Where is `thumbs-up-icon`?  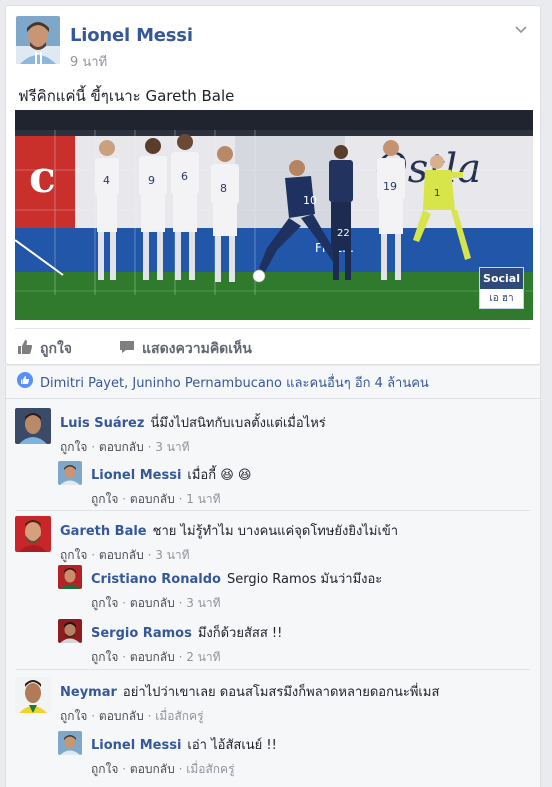
thumbs-up-icon is located at coordinates (28, 349).